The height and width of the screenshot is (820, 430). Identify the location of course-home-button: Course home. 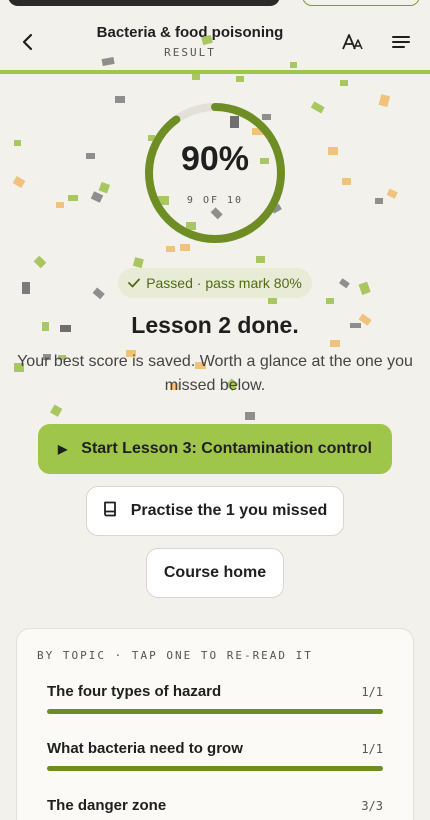
(215, 573).